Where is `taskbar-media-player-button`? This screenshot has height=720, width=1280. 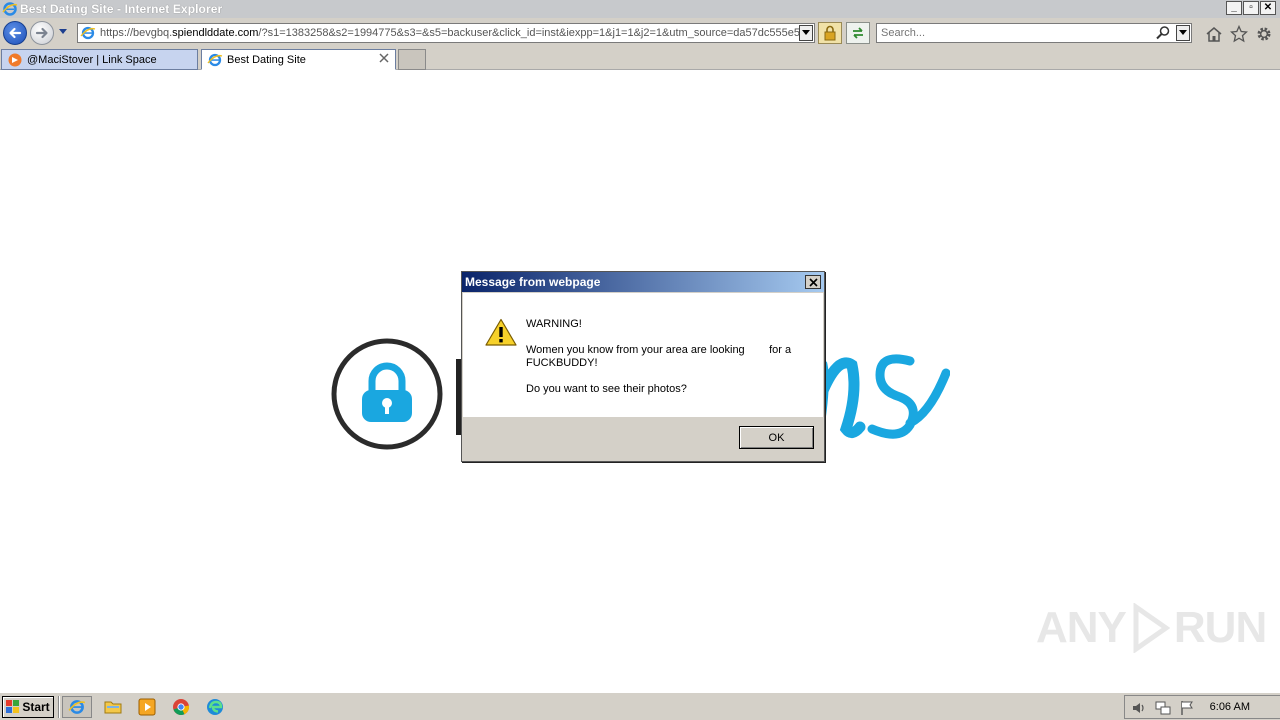 taskbar-media-player-button is located at coordinates (147, 707).